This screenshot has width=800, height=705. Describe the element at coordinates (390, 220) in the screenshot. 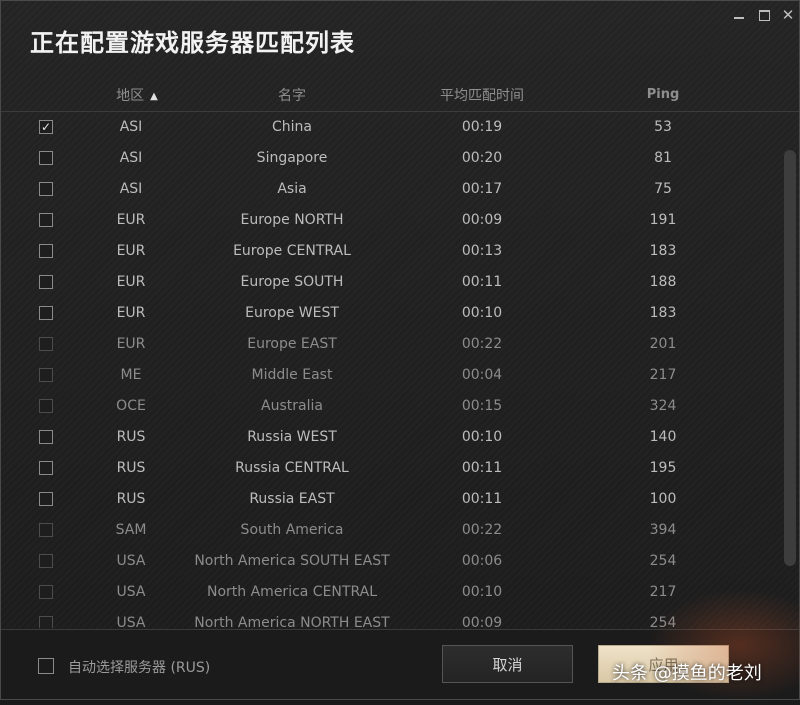

I see `server-row: EUR Europe NORTH 00:09 191` at that location.